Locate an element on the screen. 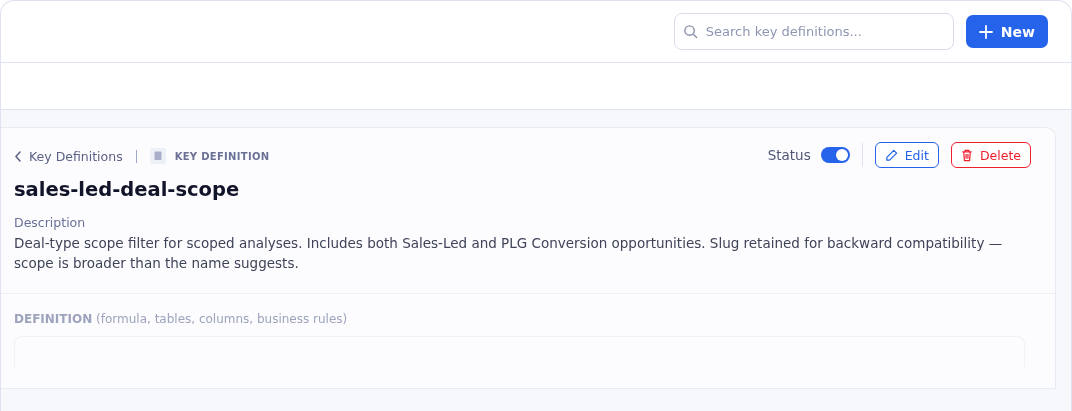  search-icon is located at coordinates (690, 31).